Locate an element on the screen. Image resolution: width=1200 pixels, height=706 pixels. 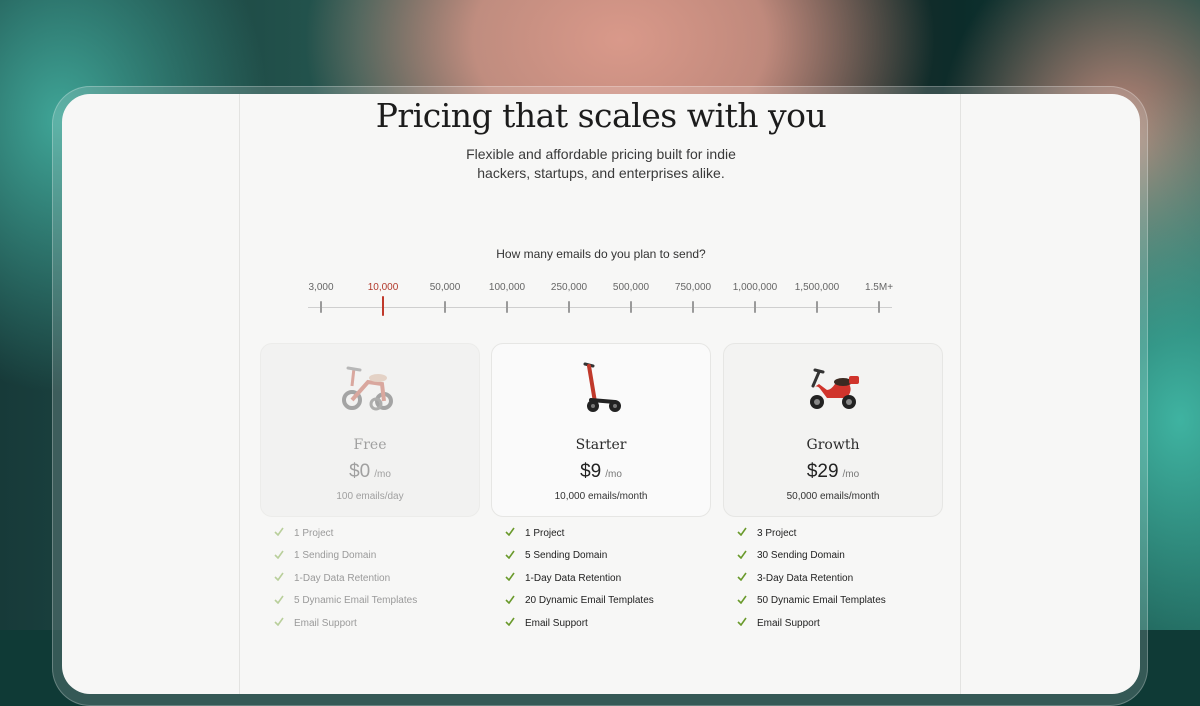
plan-name: Free is located at coordinates (370, 445).